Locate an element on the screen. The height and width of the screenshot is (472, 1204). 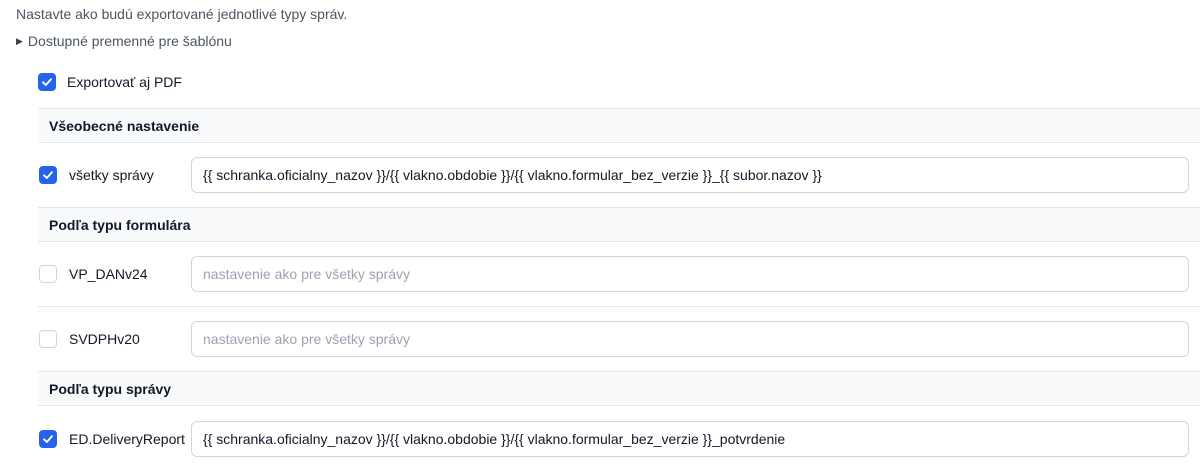
all-messages-template-input is located at coordinates (690, 175).